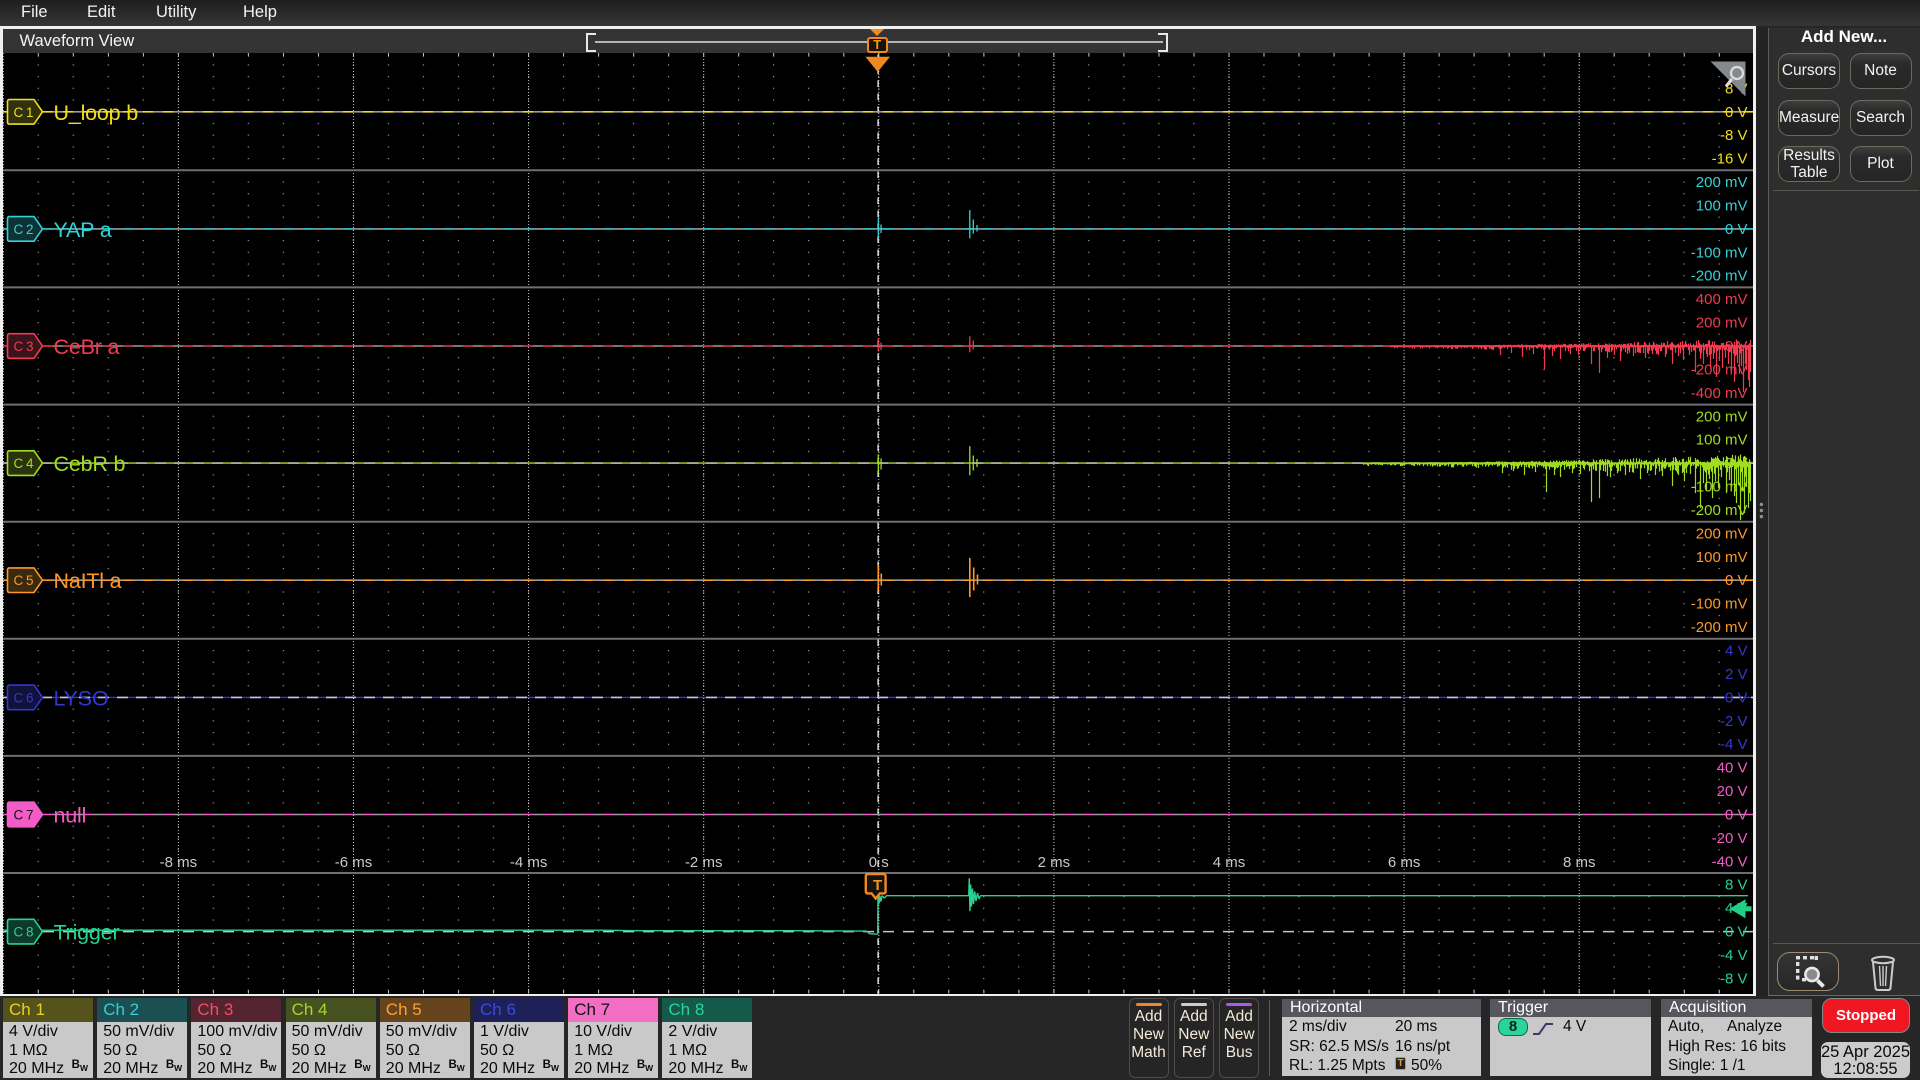 The image size is (1920, 1080). Describe the element at coordinates (1228, 862) in the screenshot. I see `svg-text: 4 ms` at that location.